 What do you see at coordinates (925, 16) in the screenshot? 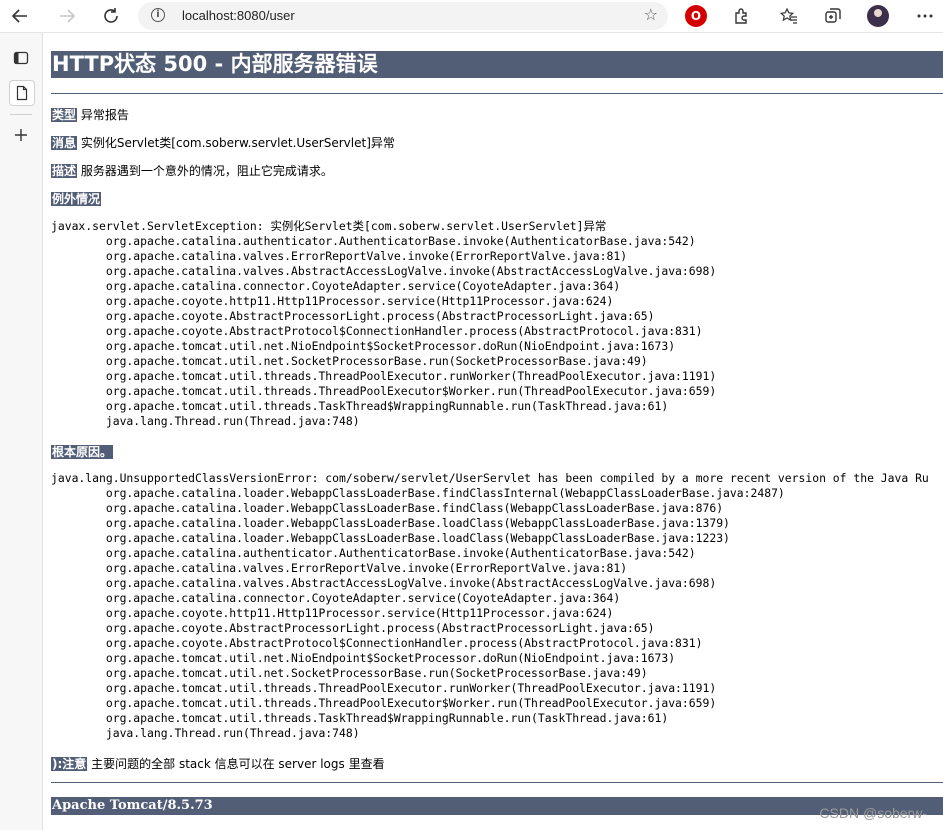
I see `more-menu-icon` at bounding box center [925, 16].